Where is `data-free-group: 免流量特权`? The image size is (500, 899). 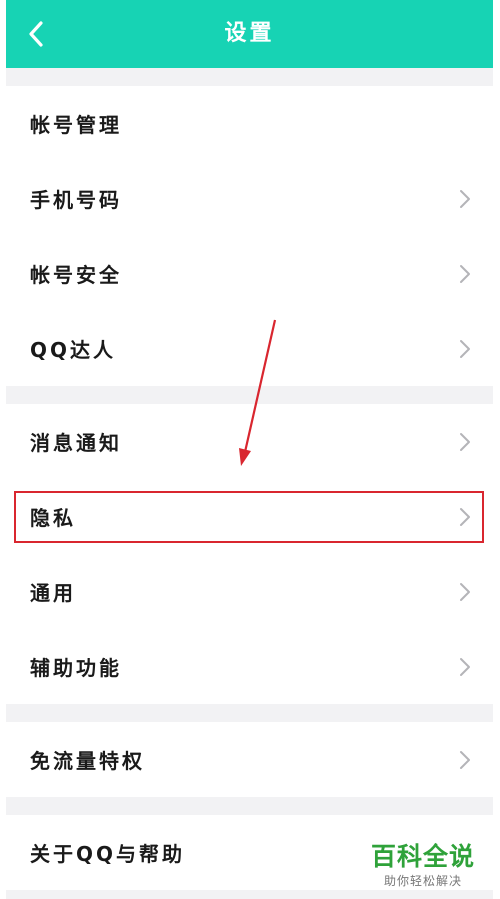 data-free-group: 免流量特权 is located at coordinates (249, 759).